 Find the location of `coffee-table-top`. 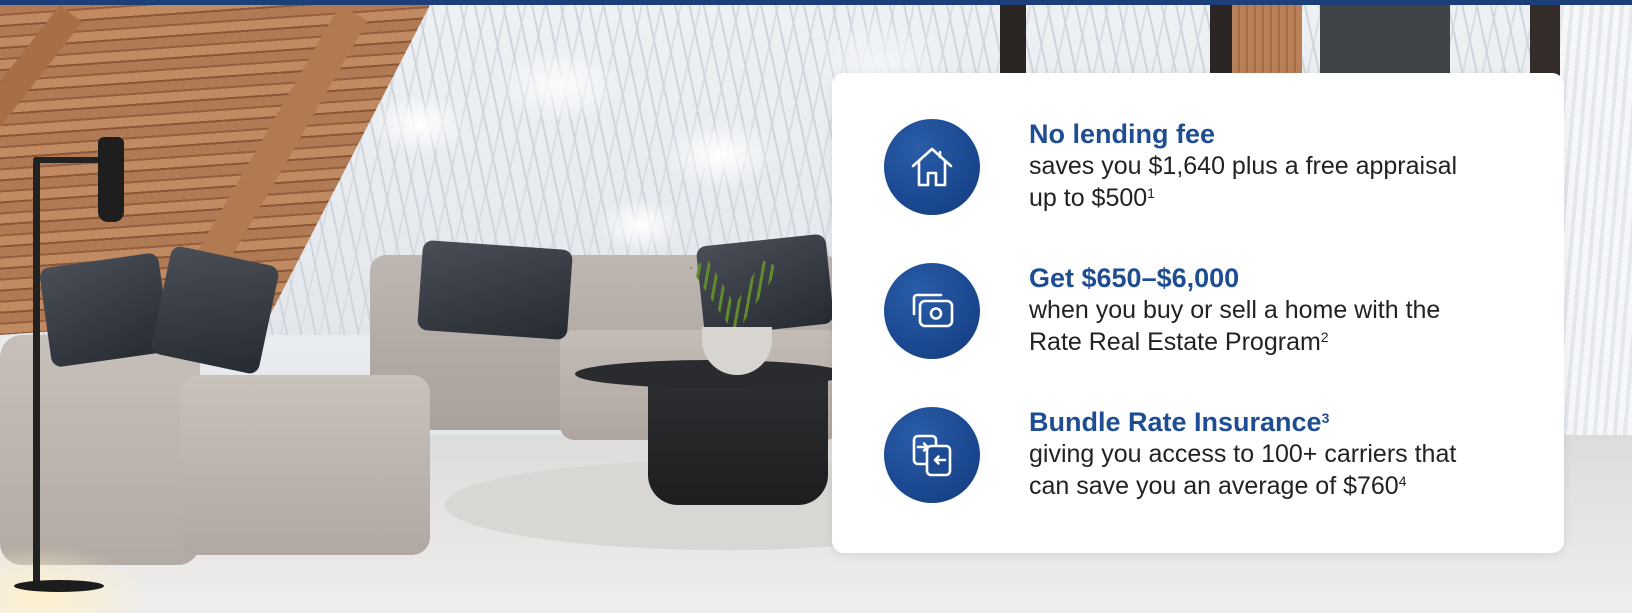

coffee-table-top is located at coordinates (710, 374).